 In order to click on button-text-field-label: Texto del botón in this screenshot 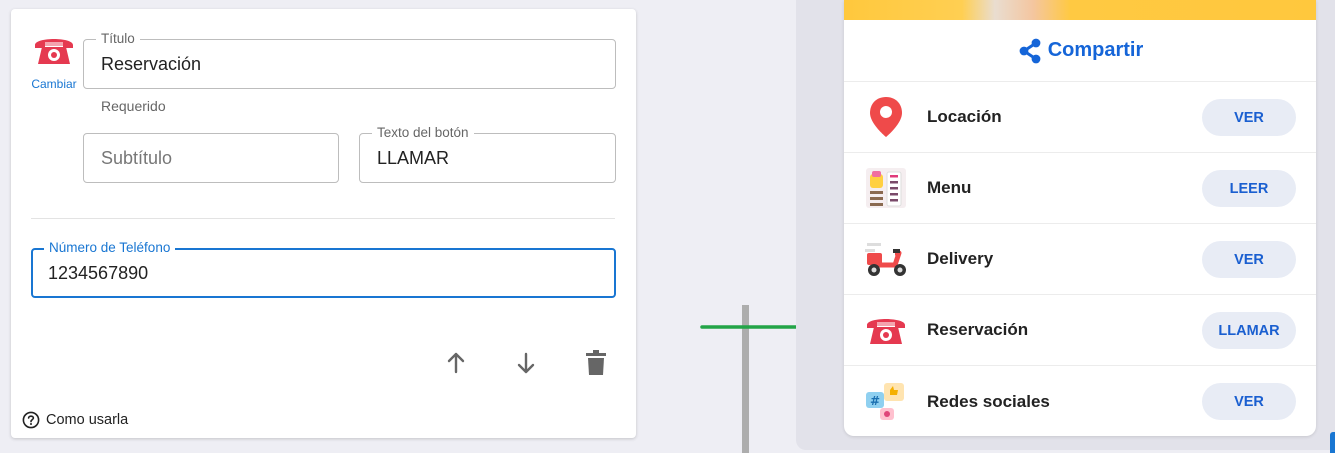, I will do `click(423, 133)`.